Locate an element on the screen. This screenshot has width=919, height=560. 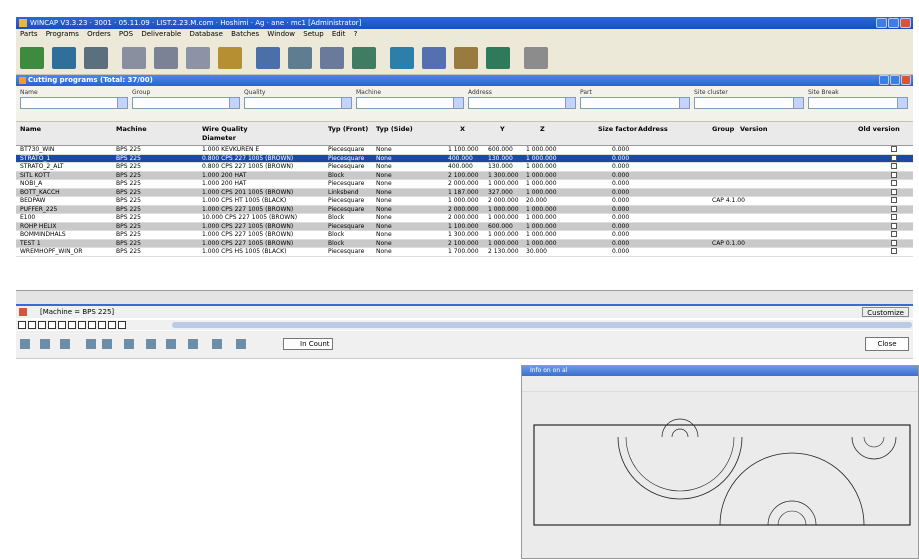
menu-setup: Setup is located at coordinates (313, 34).